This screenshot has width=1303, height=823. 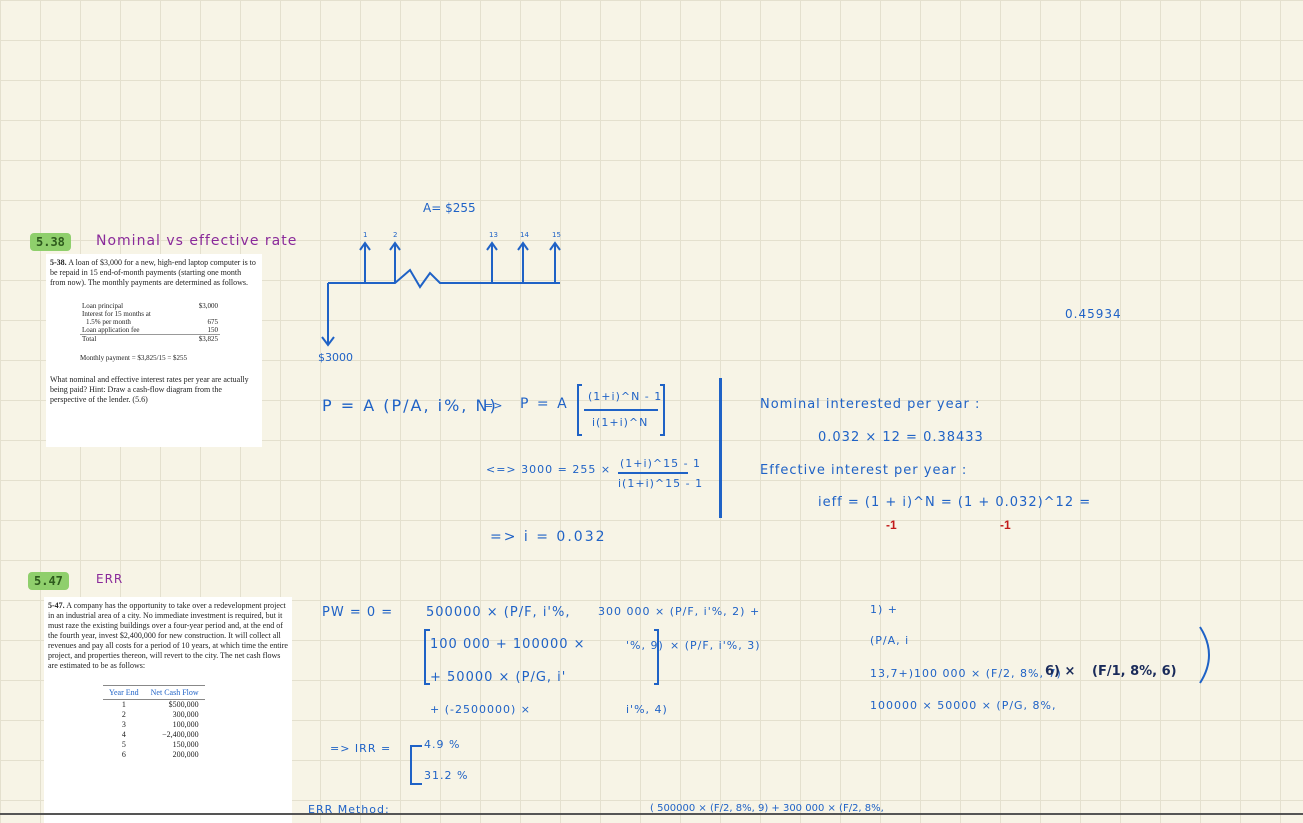 What do you see at coordinates (864, 470) in the screenshot?
I see `effective-title: Effective interest per year :` at bounding box center [864, 470].